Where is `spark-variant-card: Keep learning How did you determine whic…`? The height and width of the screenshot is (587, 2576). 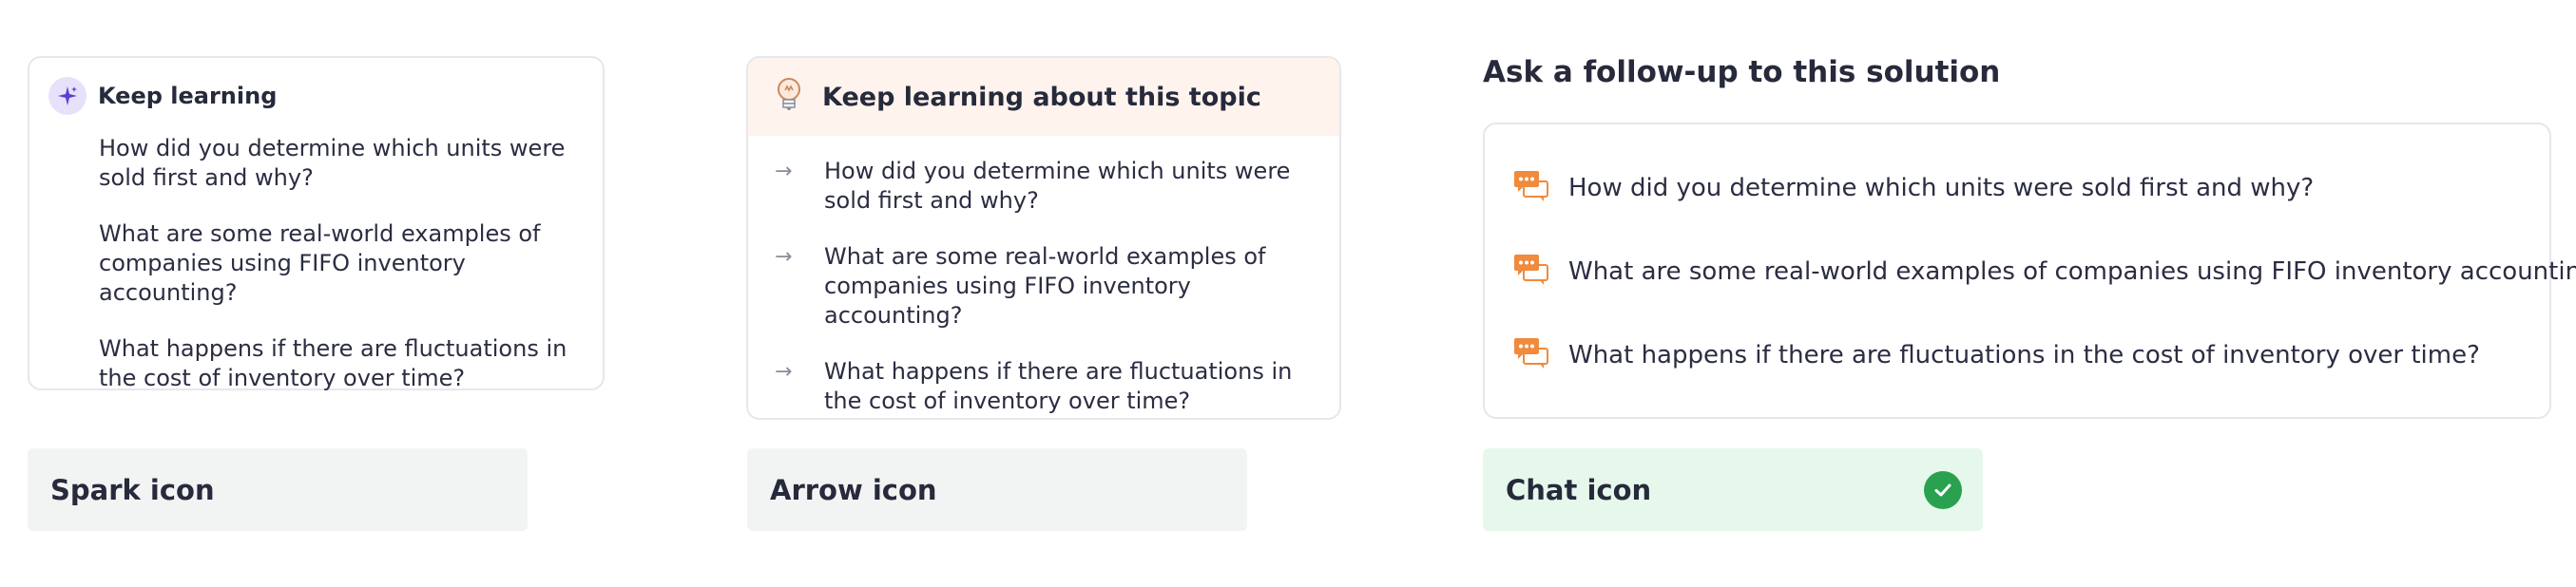 spark-variant-card: Keep learning How did you determine whic… is located at coordinates (316, 223).